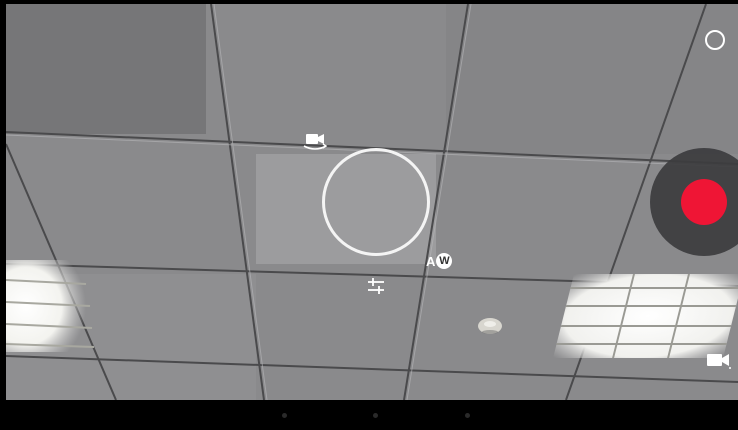 The image size is (738, 430). Describe the element at coordinates (431, 261) in the screenshot. I see `white-balance-label: A` at that location.